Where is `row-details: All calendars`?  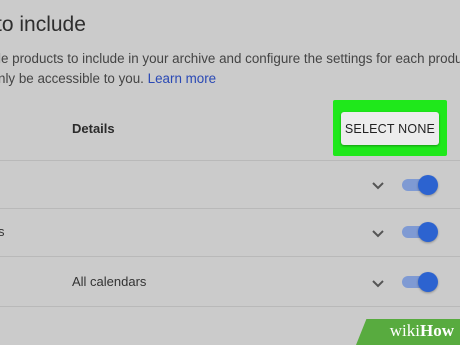 row-details: All calendars is located at coordinates (109, 281).